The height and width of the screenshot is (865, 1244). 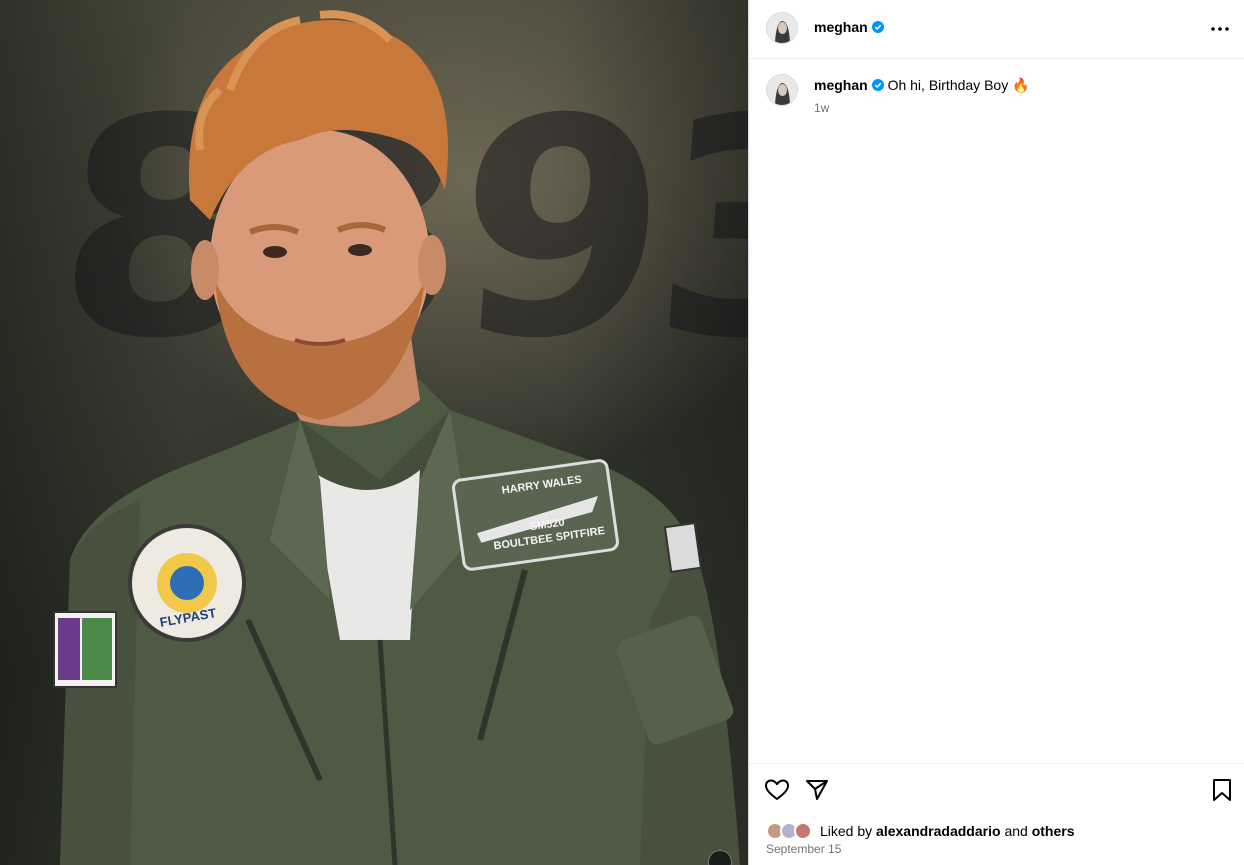 I want to click on fire-emoji: 🔥, so click(x=1021, y=85).